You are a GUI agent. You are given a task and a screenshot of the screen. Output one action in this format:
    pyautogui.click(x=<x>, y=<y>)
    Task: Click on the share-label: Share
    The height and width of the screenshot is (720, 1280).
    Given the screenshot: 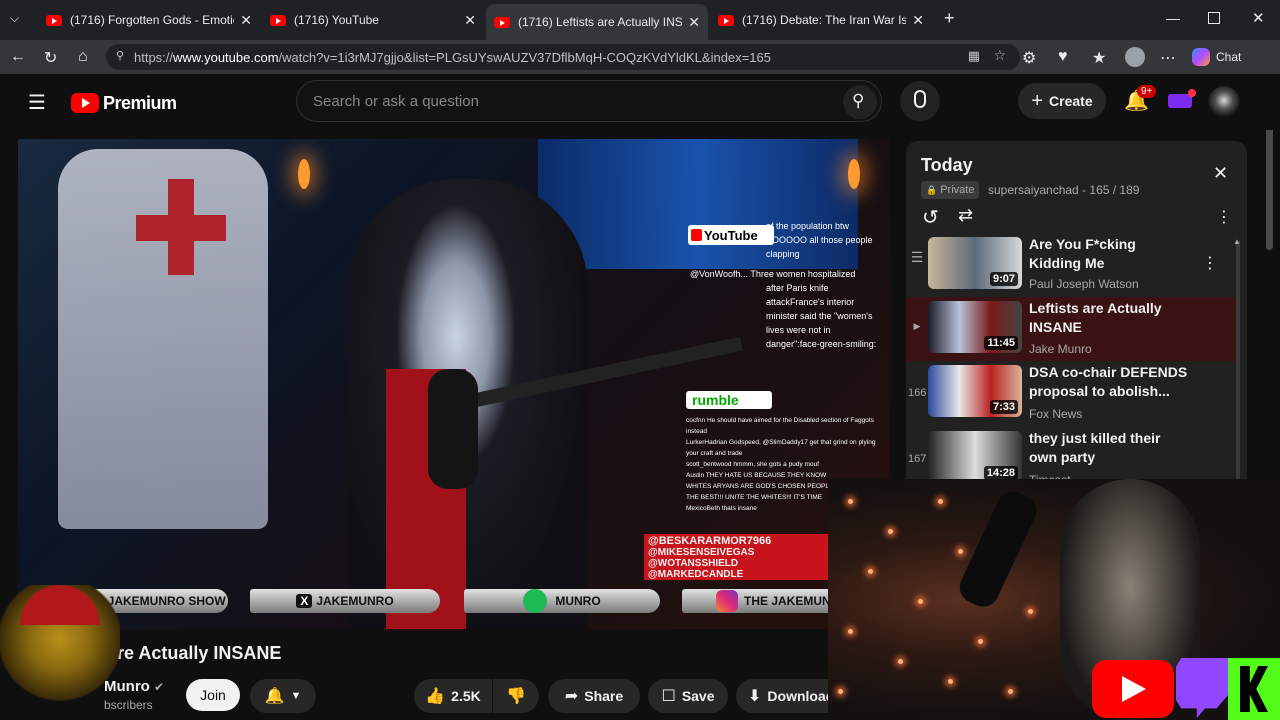 What is the action you would take?
    pyautogui.click(x=604, y=696)
    